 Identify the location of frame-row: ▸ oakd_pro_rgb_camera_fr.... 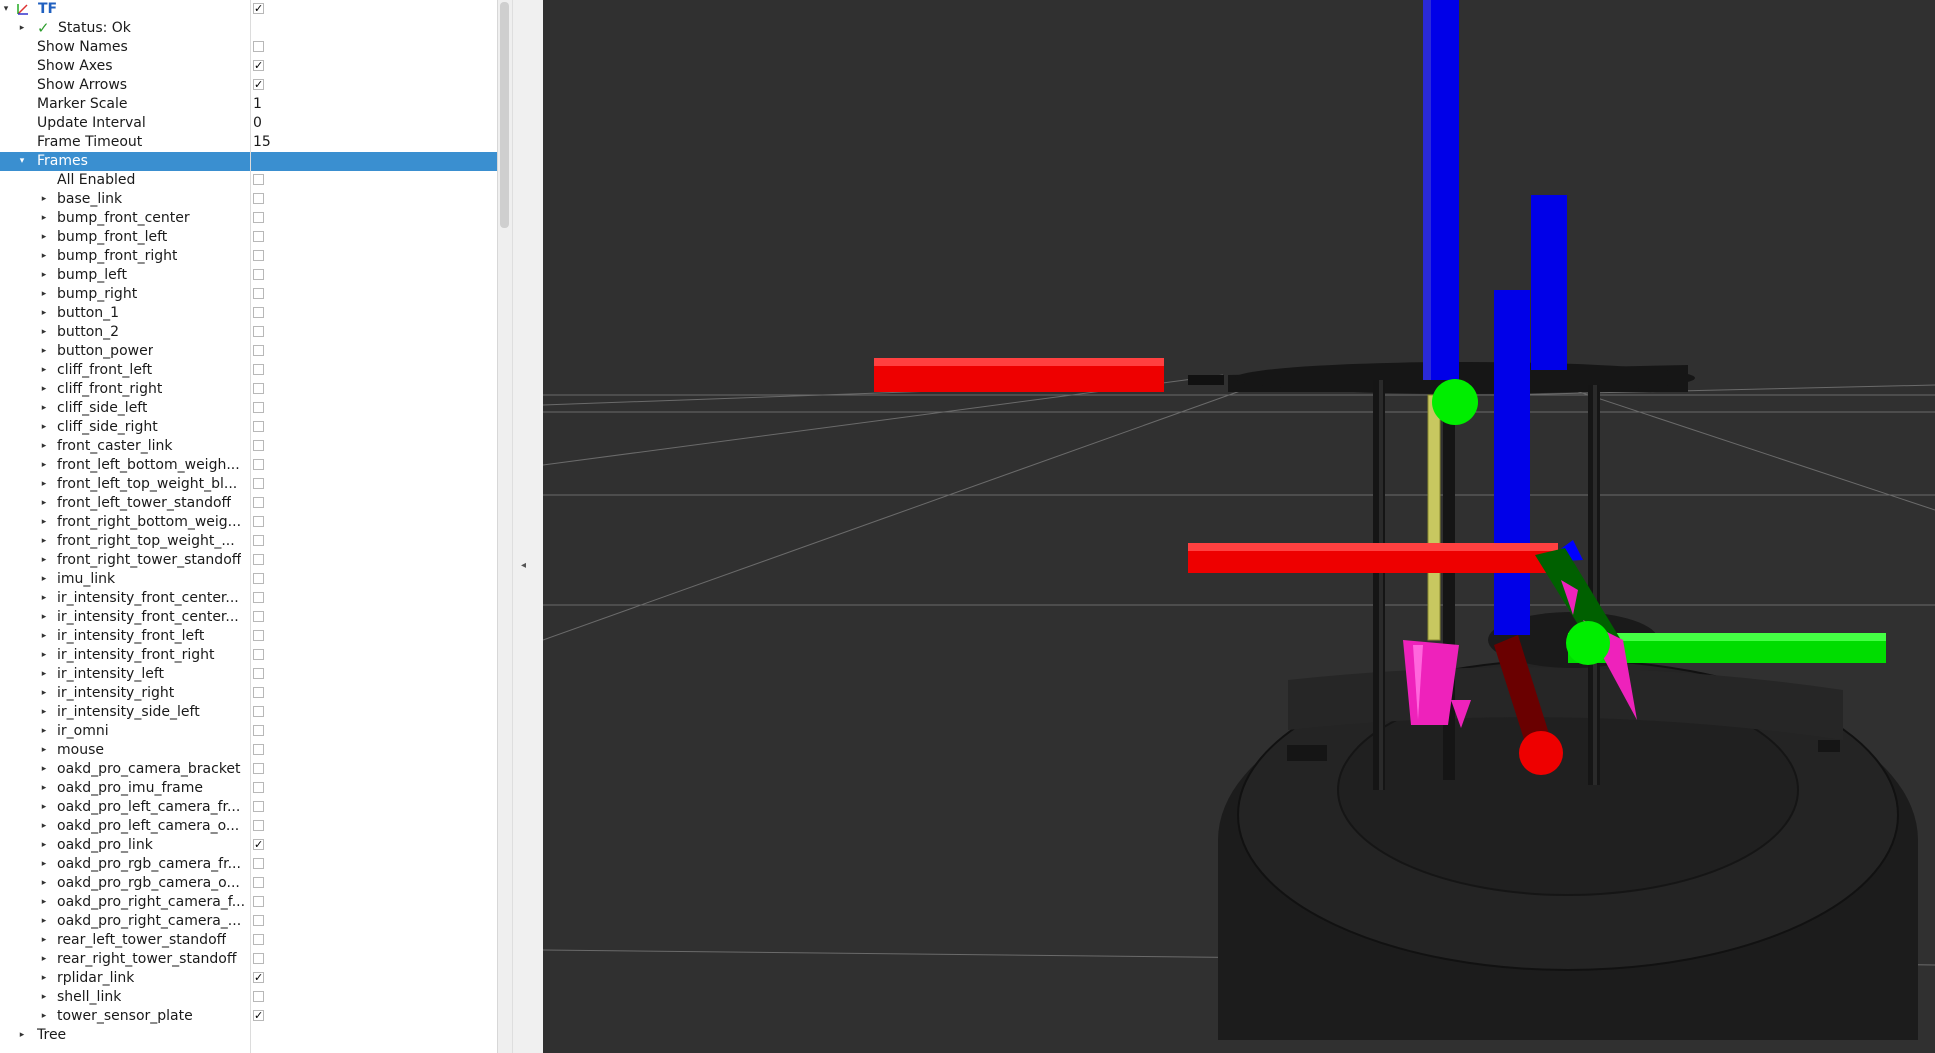
(248, 864).